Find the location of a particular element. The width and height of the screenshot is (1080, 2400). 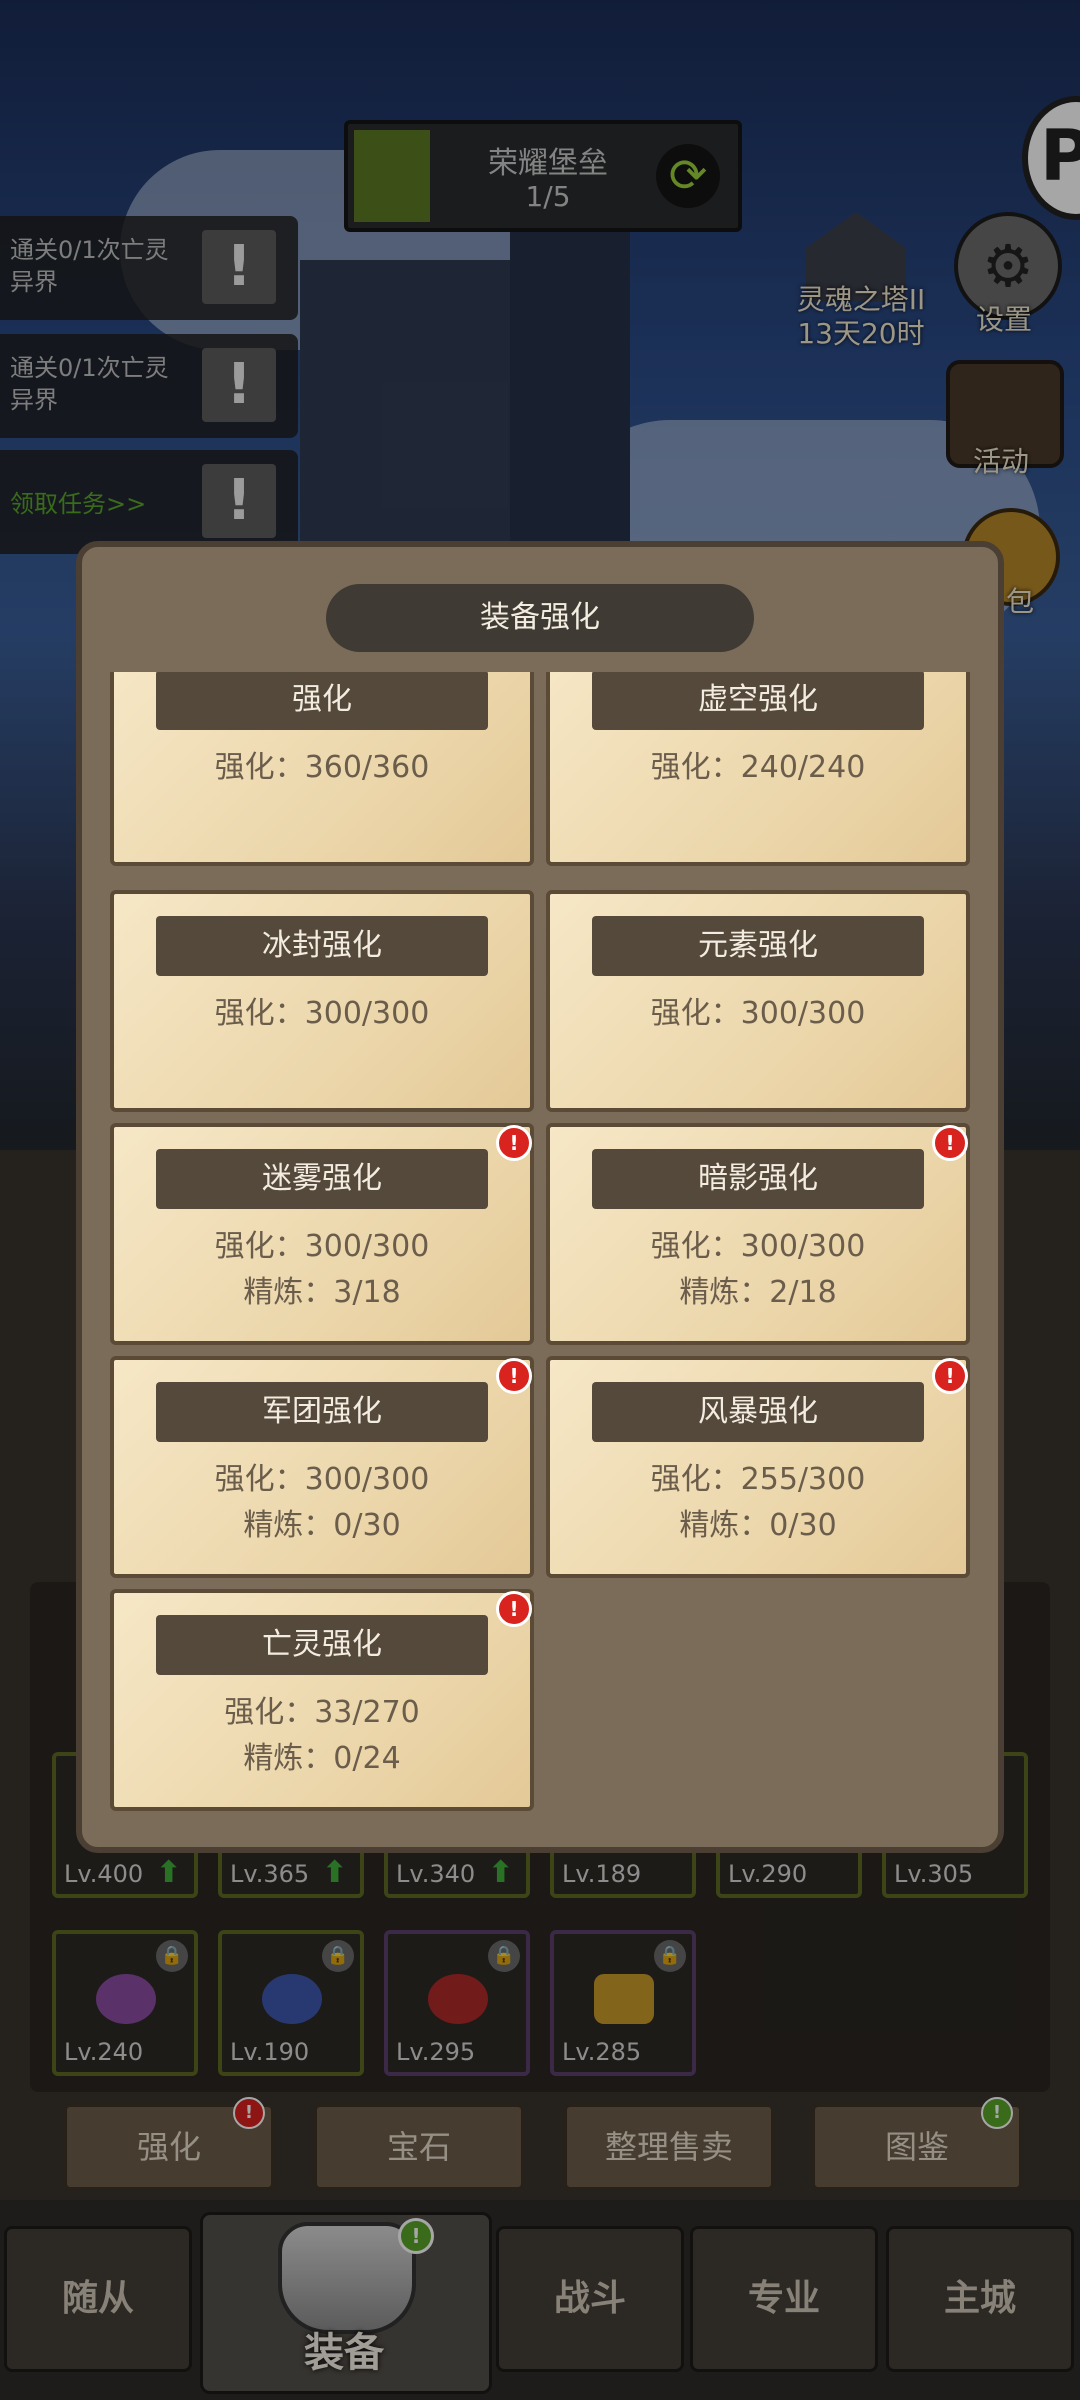

enhance-card: 风暴强化 强化：255/300 精炼：0/30 ! is located at coordinates (758, 1467).